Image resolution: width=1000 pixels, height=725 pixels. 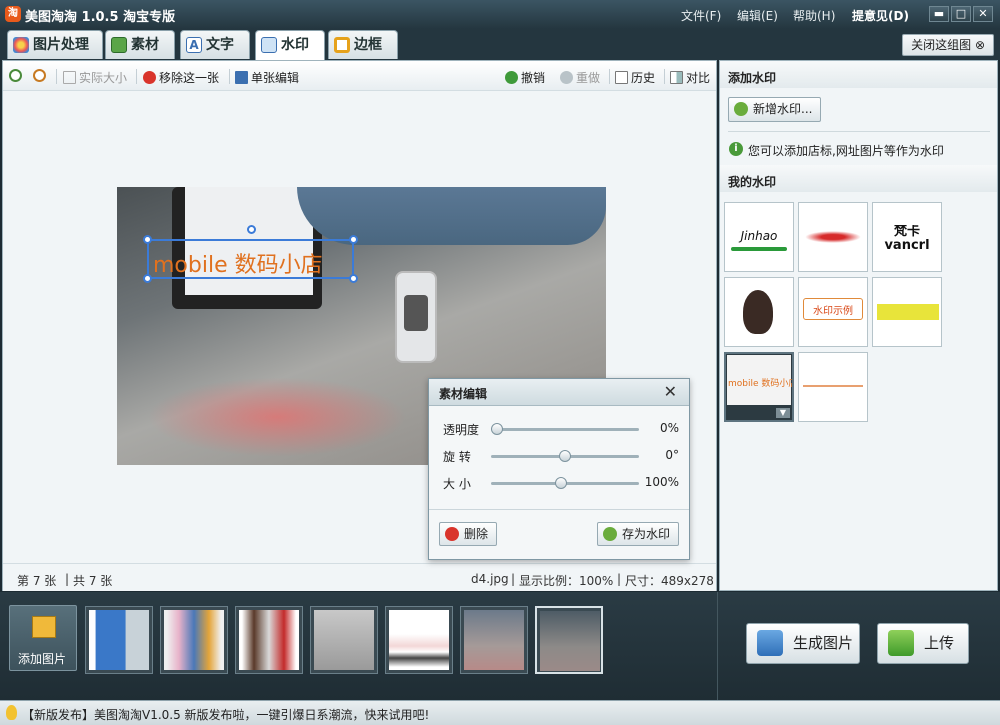 I want to click on history-button: 历史, so click(x=635, y=77).